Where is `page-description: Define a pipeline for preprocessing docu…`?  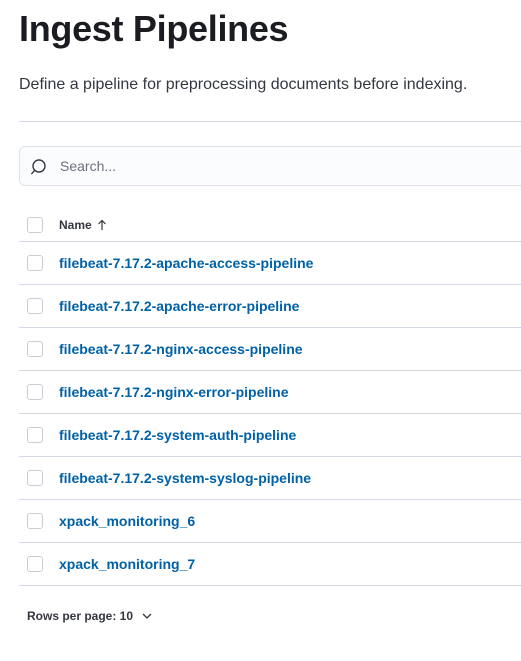
page-description: Define a pipeline for preprocessing docu… is located at coordinates (243, 84).